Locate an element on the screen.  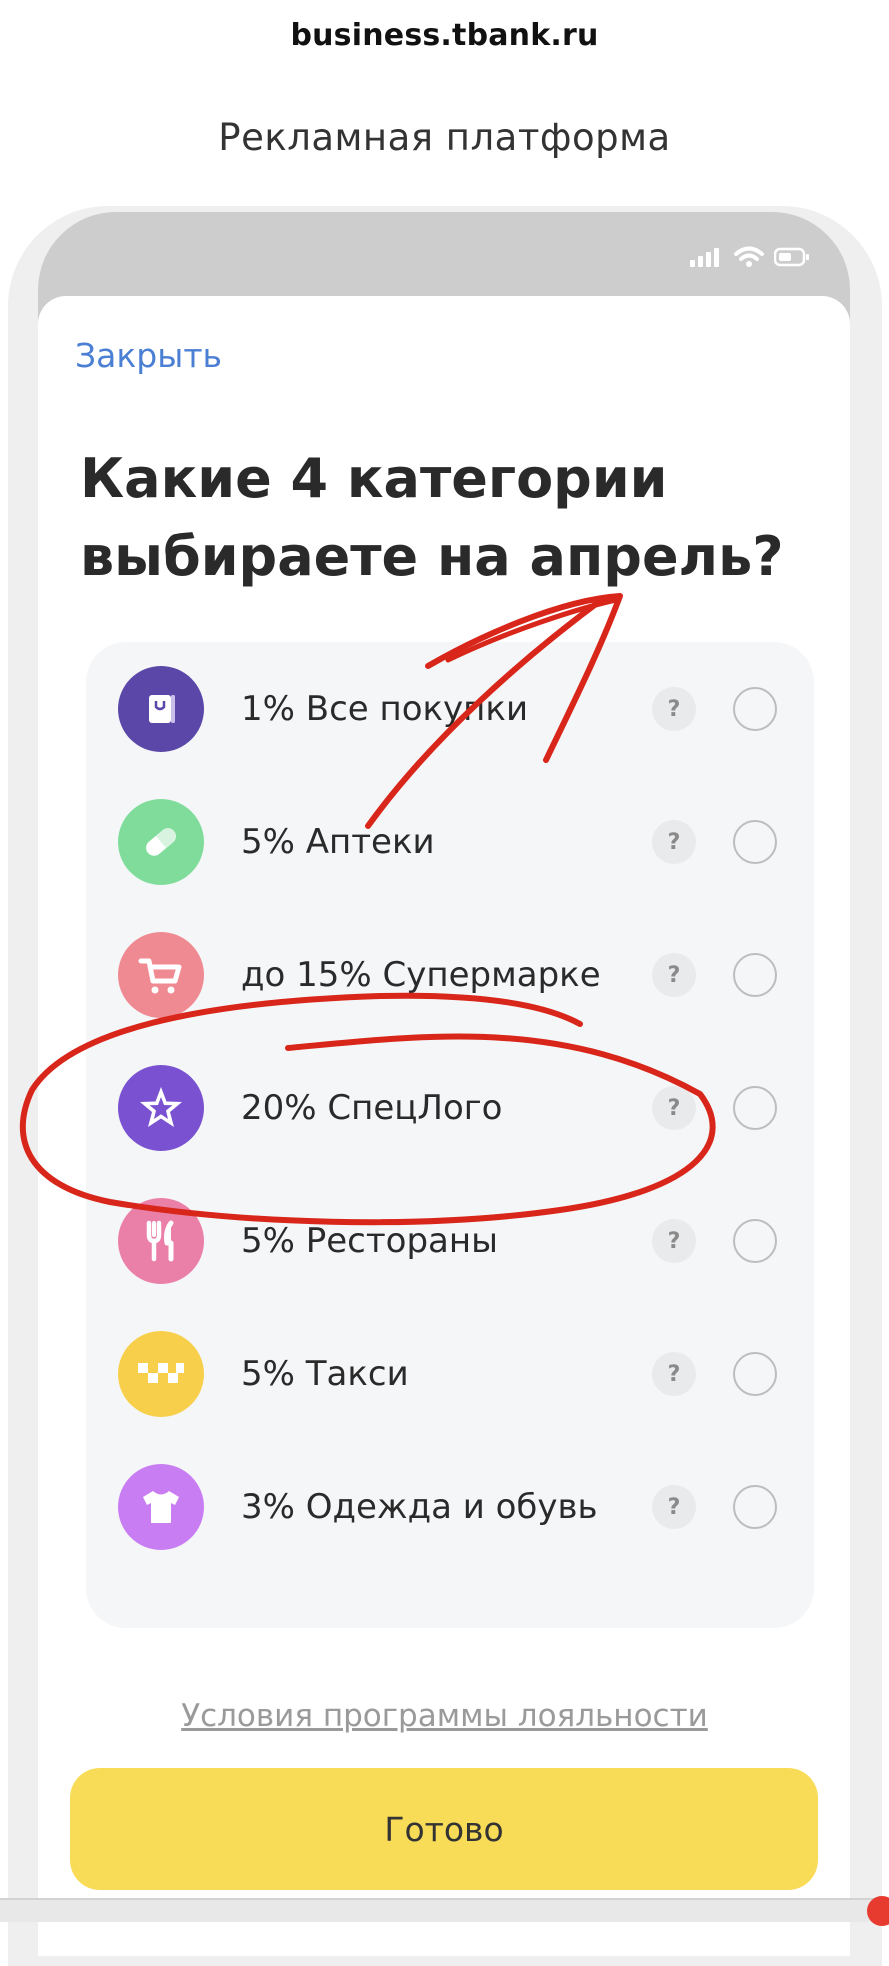
page-header: Рекламная платформа is located at coordinates (444, 137).